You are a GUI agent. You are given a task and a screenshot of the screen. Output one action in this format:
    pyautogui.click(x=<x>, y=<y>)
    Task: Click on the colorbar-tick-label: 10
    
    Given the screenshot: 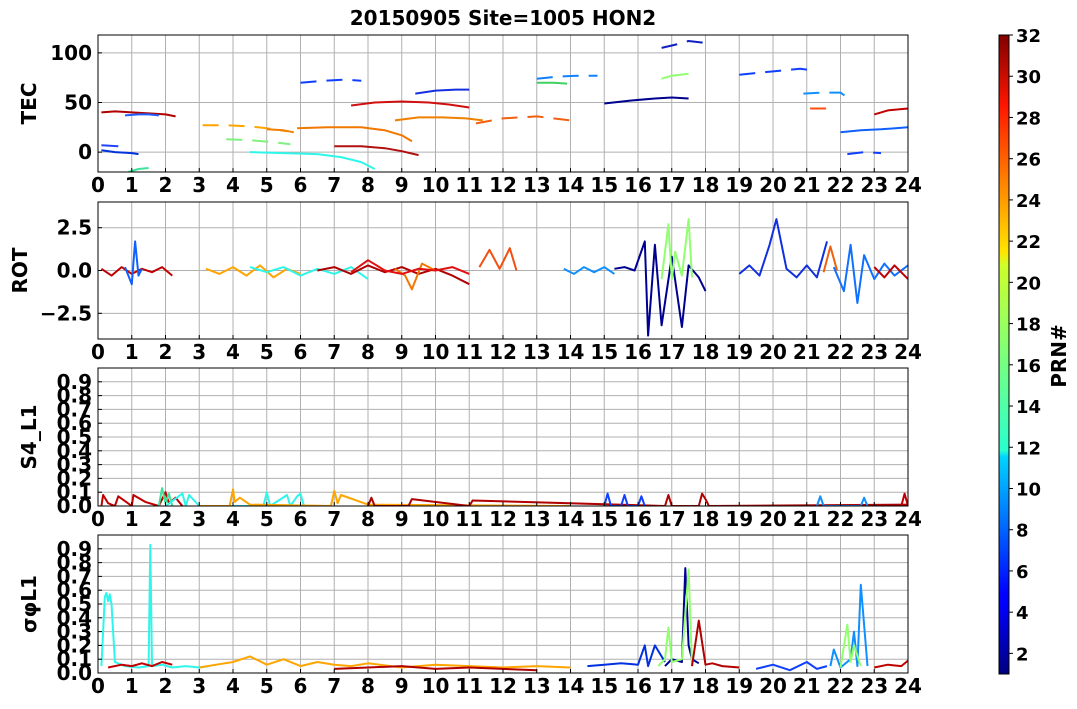 What is the action you would take?
    pyautogui.click(x=1028, y=489)
    